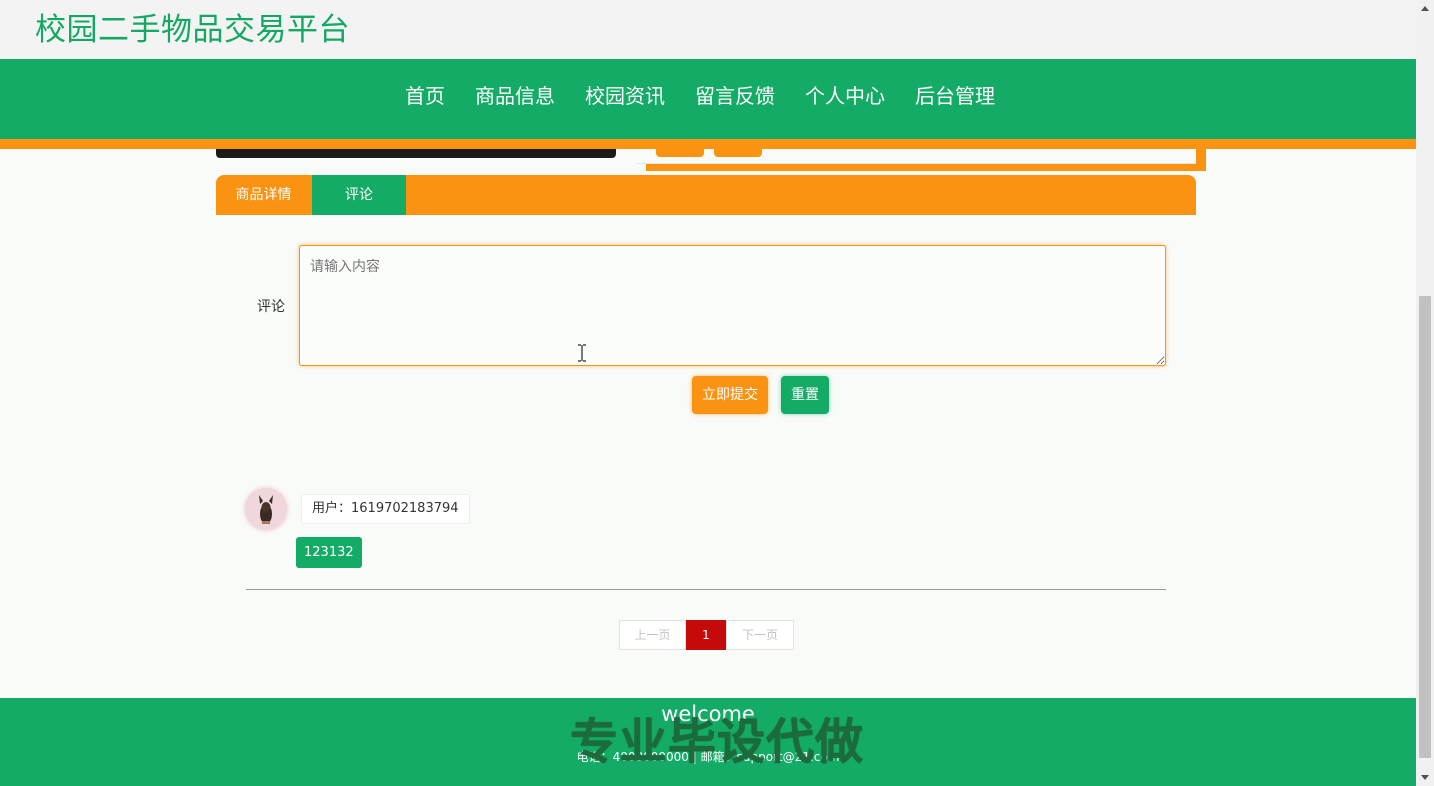  What do you see at coordinates (625, 96) in the screenshot?
I see `nav-item-news: 校园资讯` at bounding box center [625, 96].